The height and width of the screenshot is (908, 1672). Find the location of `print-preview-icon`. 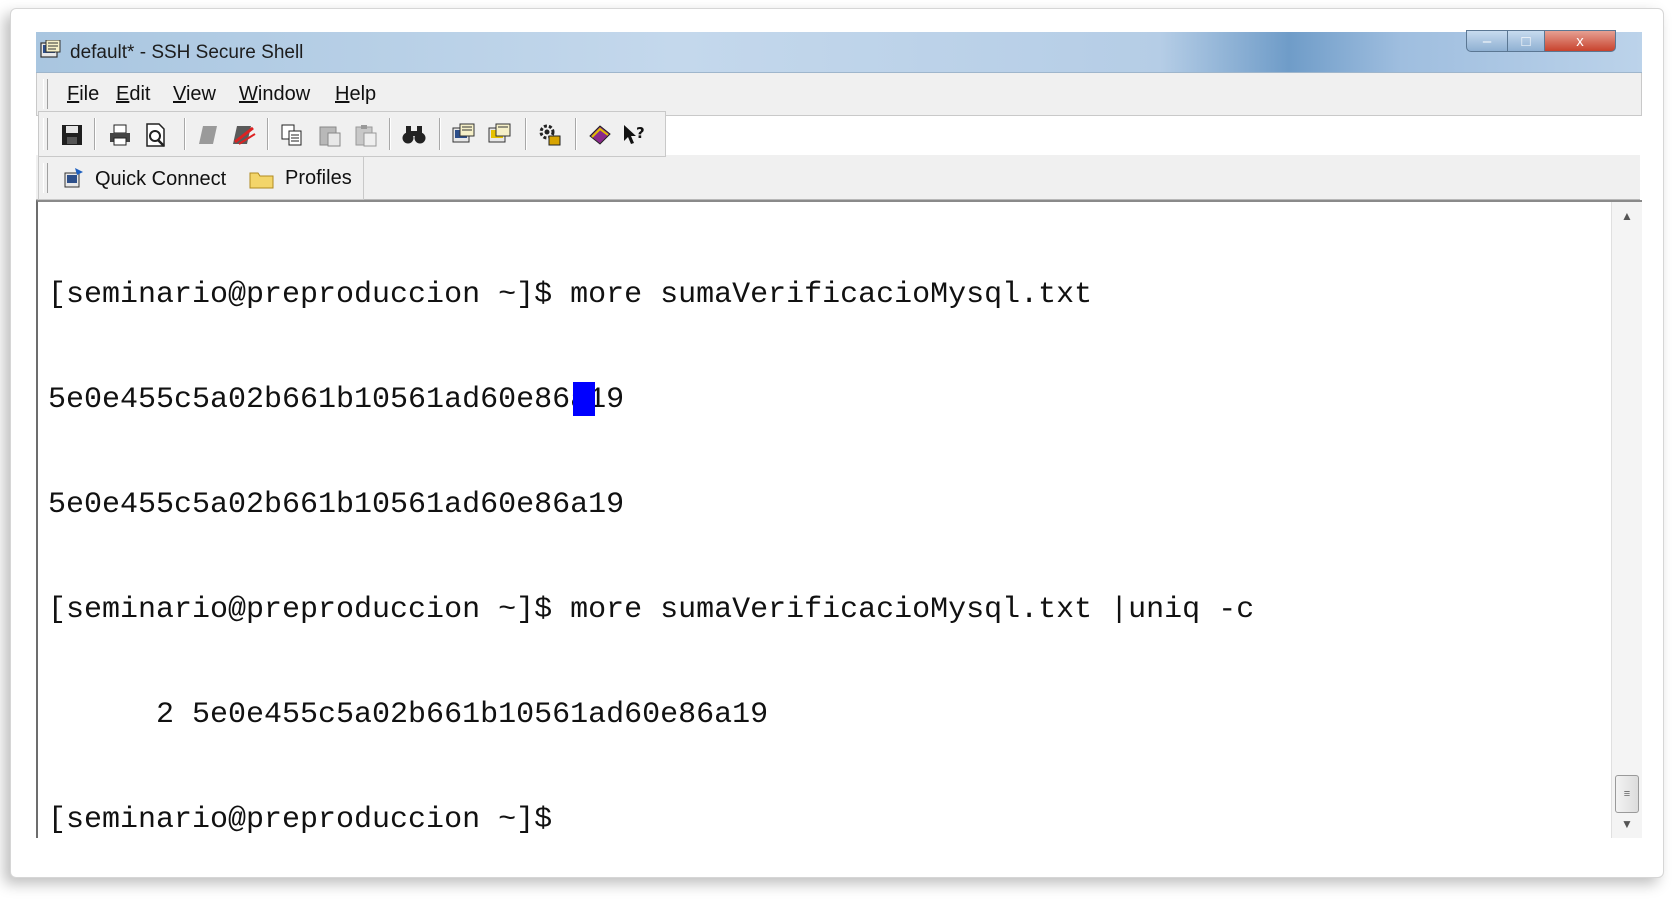

print-preview-icon is located at coordinates (156, 135).